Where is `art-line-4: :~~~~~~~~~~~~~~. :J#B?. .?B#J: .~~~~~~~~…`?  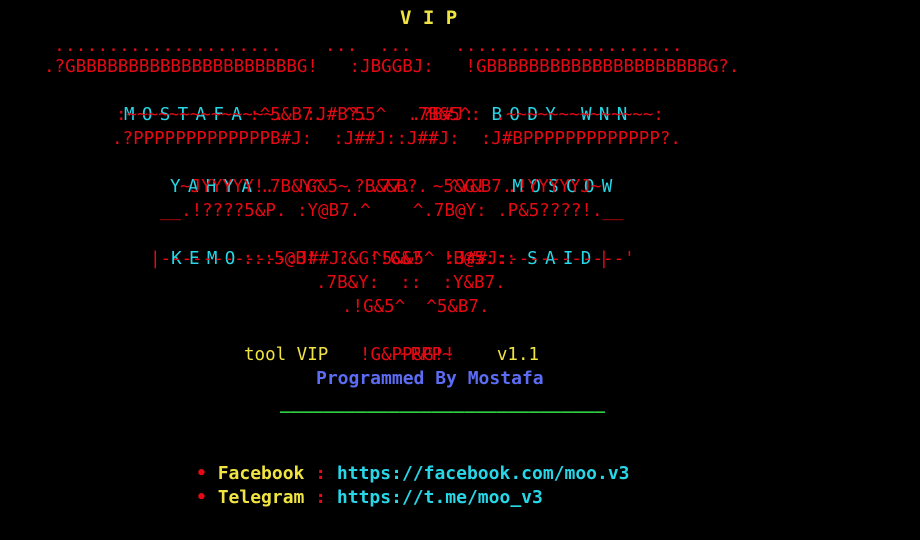
art-line-4: :~~~~~~~~~~~~~~. :J#B?. .?B#J: .~~~~~~~~… is located at coordinates (390, 115).